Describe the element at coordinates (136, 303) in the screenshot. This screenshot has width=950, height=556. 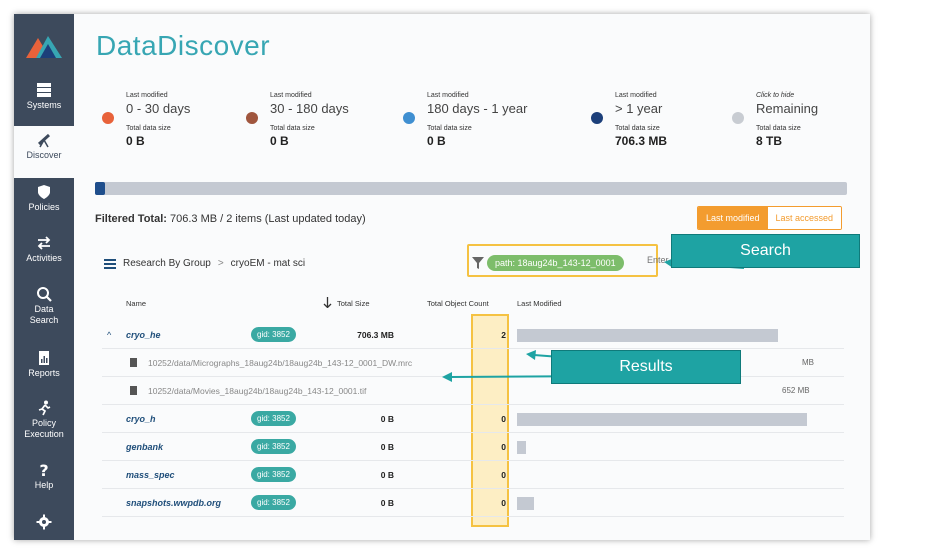
I see `column-header-name: Name` at that location.